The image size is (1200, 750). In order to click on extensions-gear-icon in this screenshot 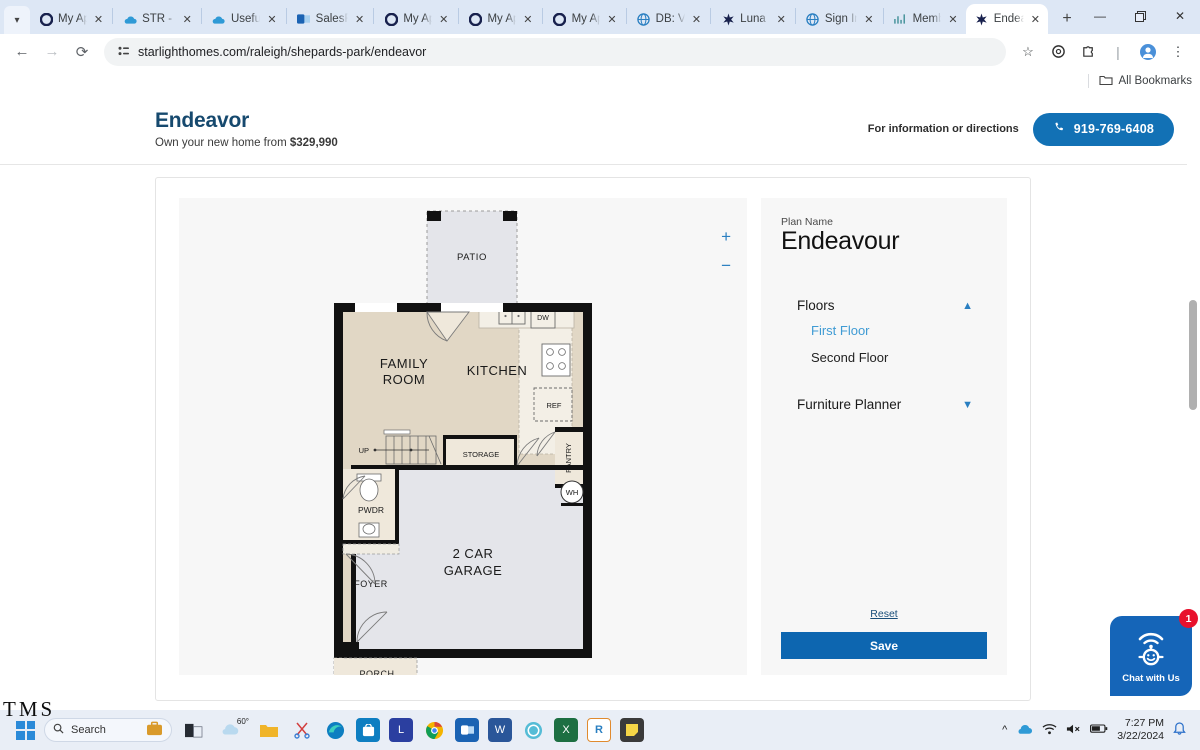, I will do `click(1058, 52)`.